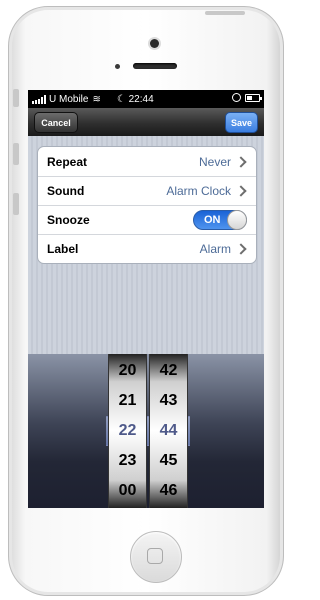  What do you see at coordinates (68, 220) in the screenshot?
I see `snooze-label: Snooze` at bounding box center [68, 220].